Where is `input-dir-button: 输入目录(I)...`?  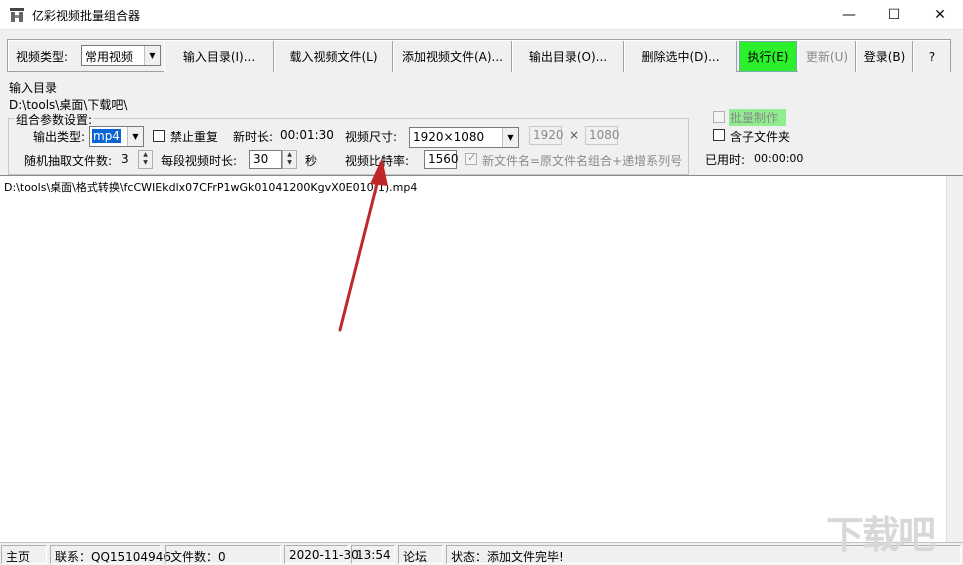 input-dir-button: 输入目录(I)... is located at coordinates (219, 56).